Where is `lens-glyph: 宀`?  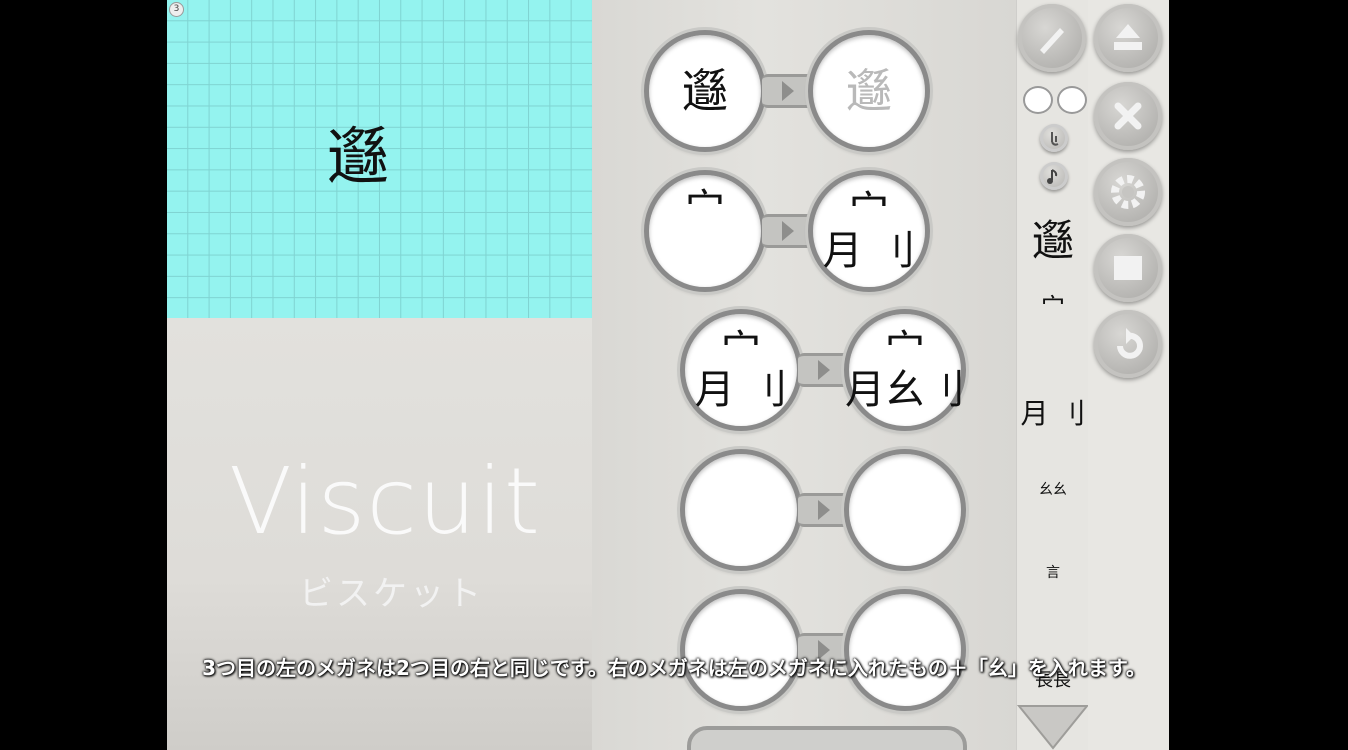 lens-glyph: 宀 is located at coordinates (705, 209).